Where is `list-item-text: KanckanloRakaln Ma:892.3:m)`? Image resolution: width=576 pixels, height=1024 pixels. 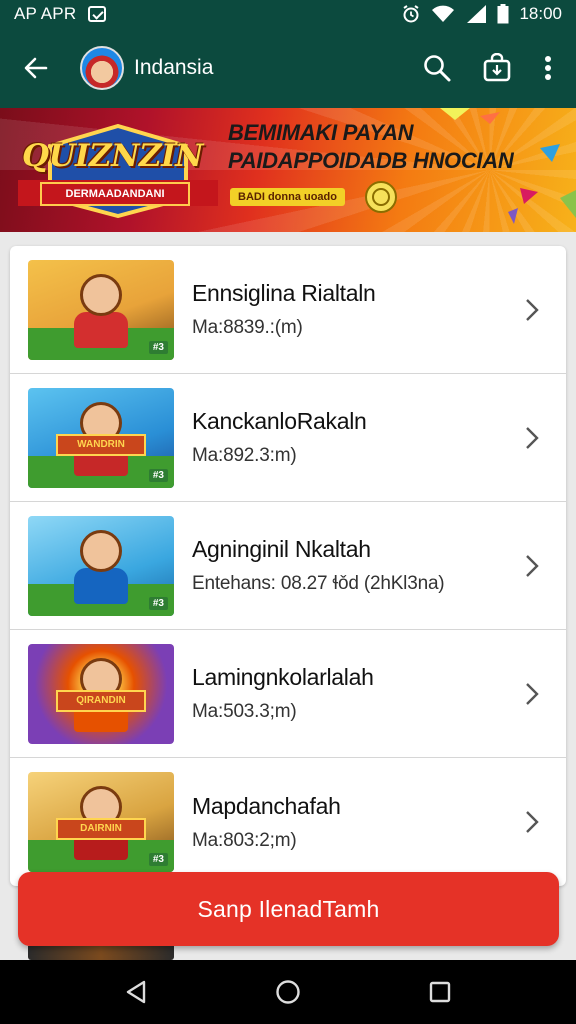
list-item-text: KanckanloRakaln Ma:892.3:m) is located at coordinates (352, 437).